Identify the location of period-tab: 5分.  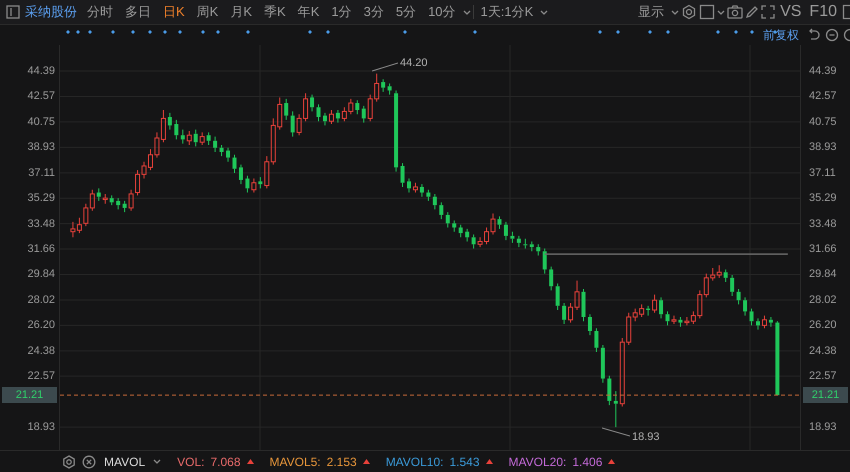
(406, 12).